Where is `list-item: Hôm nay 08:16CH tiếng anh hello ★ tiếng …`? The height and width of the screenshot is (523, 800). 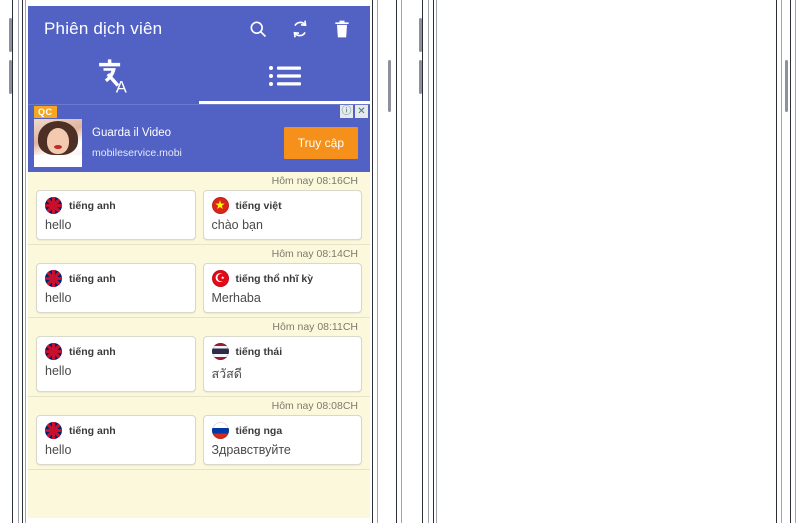 list-item: Hôm nay 08:16CH tiếng anh hello ★ tiếng … is located at coordinates (199, 208).